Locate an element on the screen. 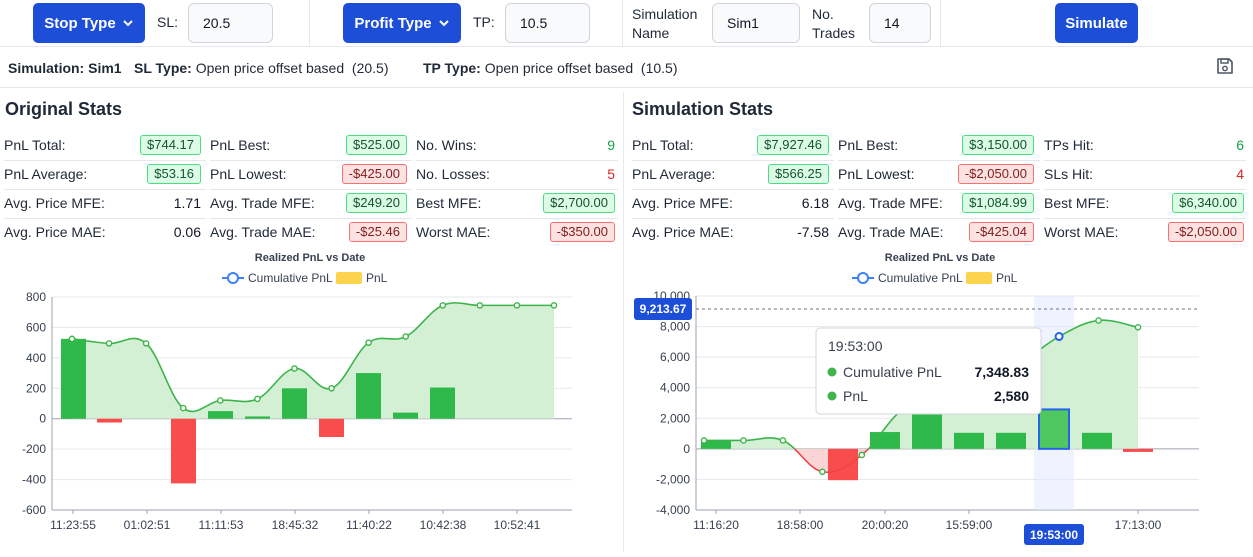 Image resolution: width=1253 pixels, height=557 pixels. save-icon is located at coordinates (1225, 66).